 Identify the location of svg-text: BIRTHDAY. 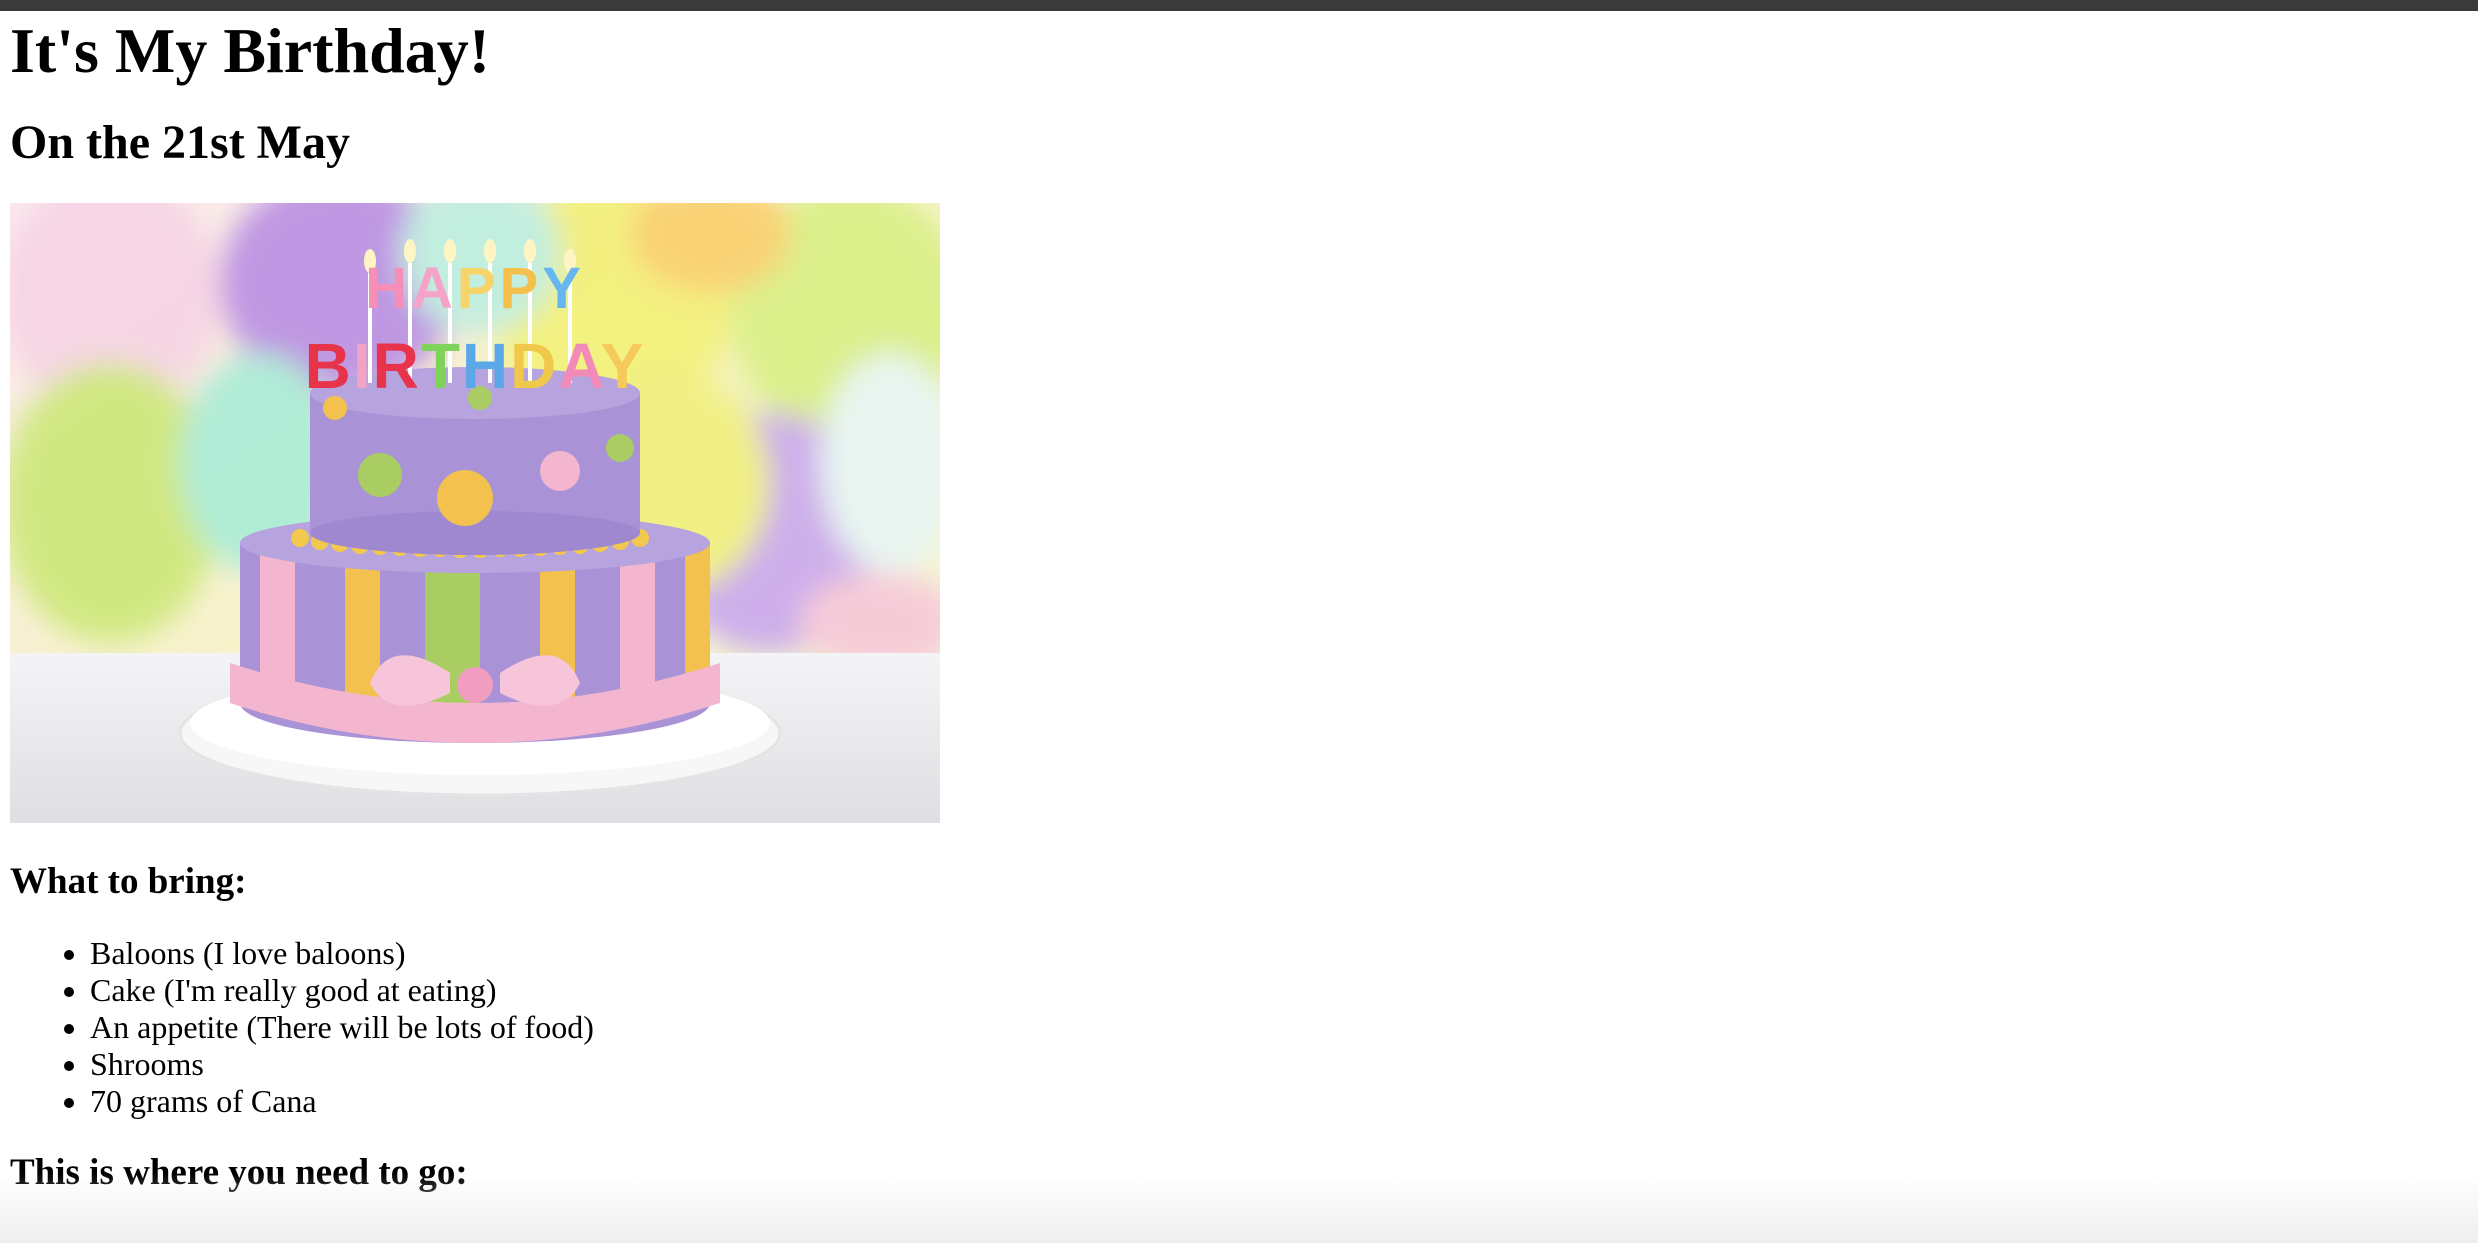
(475, 366).